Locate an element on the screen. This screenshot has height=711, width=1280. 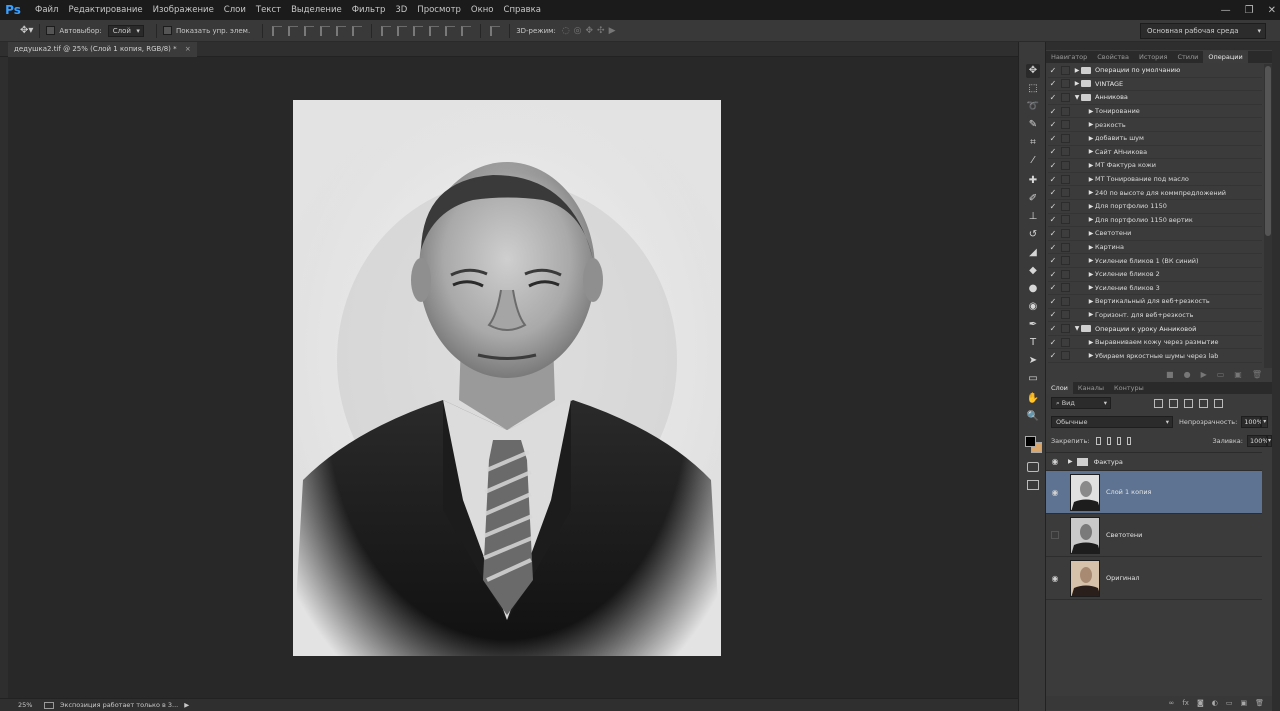
tab-layers: Слои is located at coordinates (1059, 388).